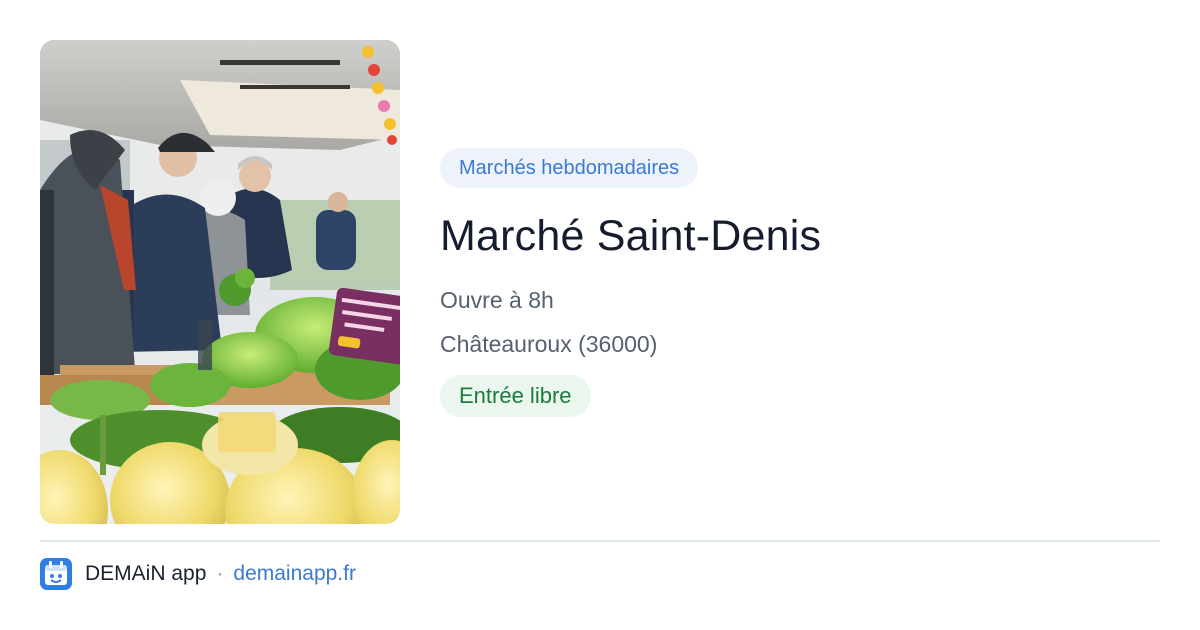 The image size is (1200, 630). I want to click on category-chip: Marchés hebdomadaires, so click(569, 168).